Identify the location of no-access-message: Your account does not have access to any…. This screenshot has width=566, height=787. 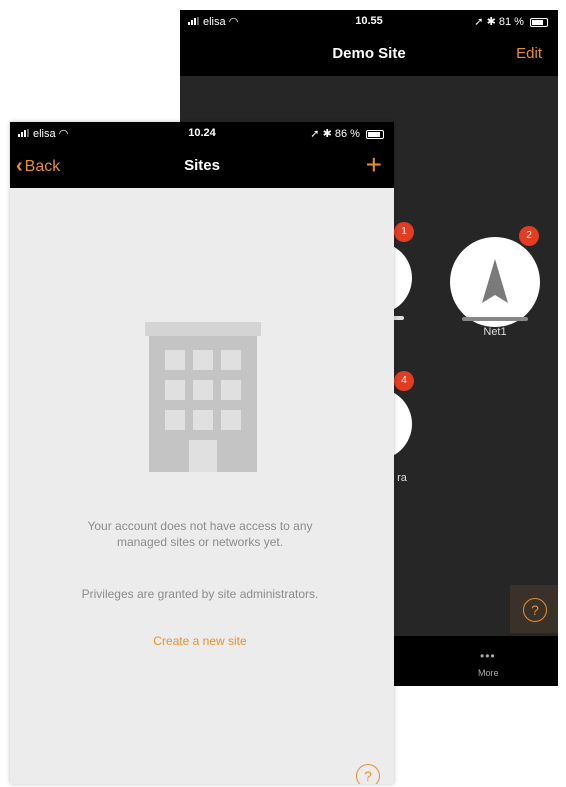
(200, 534).